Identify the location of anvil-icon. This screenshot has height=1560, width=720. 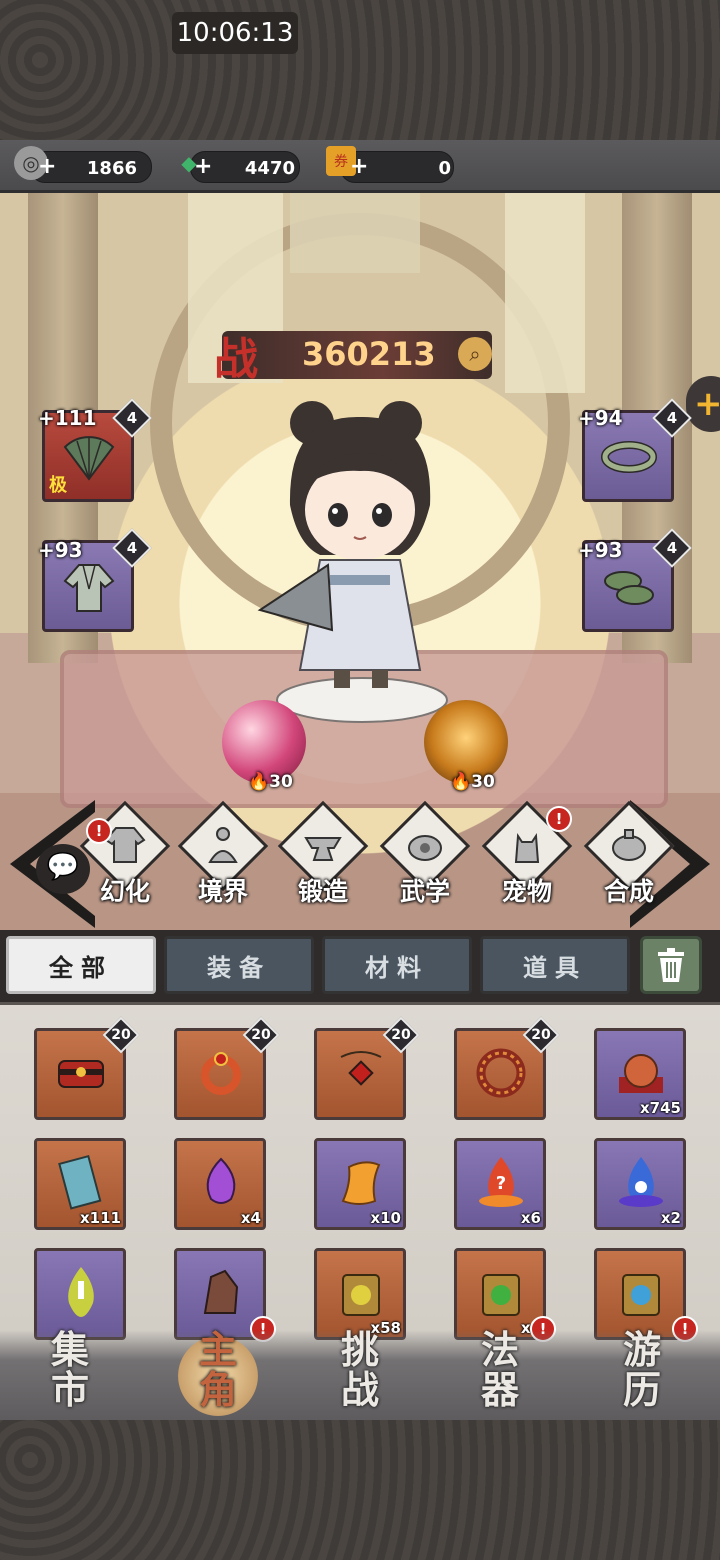
(323, 849).